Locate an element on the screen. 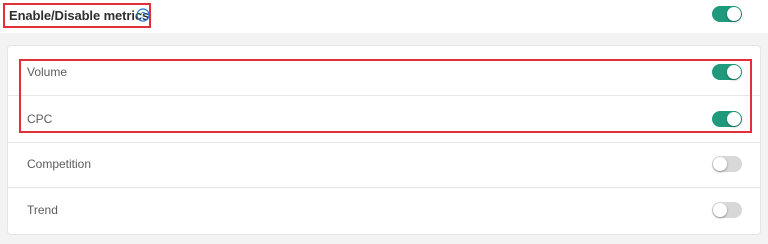 The height and width of the screenshot is (244, 768). metric-label: Competition is located at coordinates (59, 164).